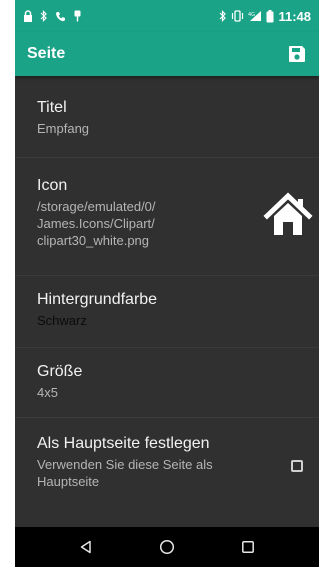 Image resolution: width=335 pixels, height=567 pixels. What do you see at coordinates (167, 54) in the screenshot?
I see `app-bar: Seite` at bounding box center [167, 54].